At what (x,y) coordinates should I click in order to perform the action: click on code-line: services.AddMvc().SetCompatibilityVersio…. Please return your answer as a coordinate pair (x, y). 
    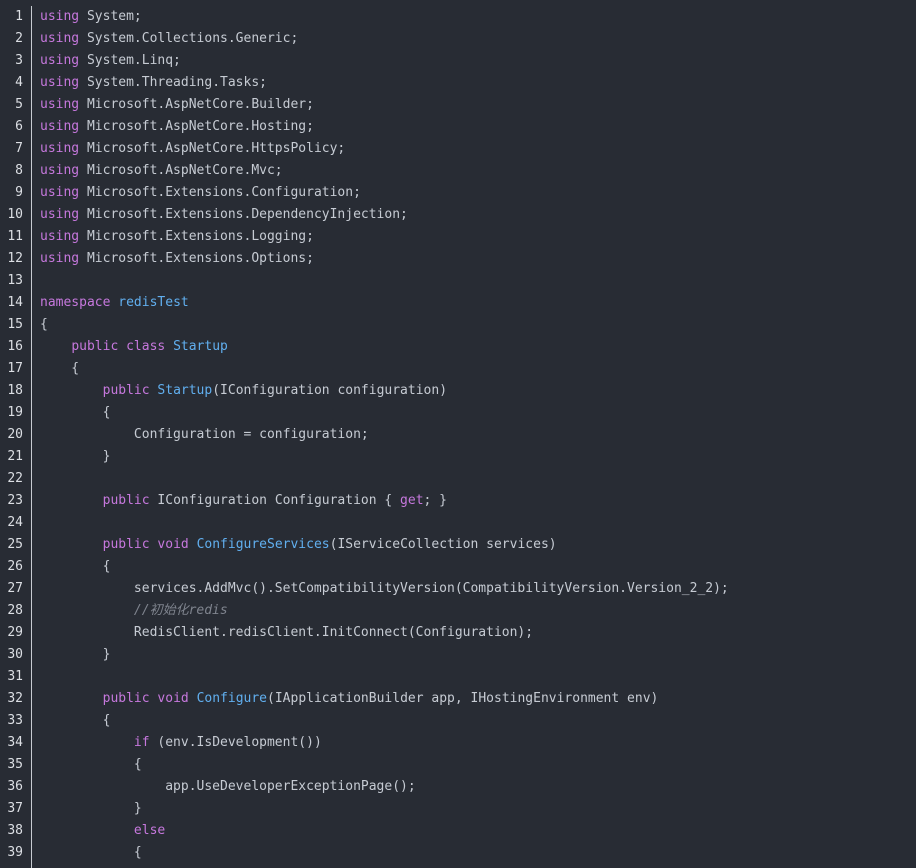
    Looking at the image, I should click on (478, 589).